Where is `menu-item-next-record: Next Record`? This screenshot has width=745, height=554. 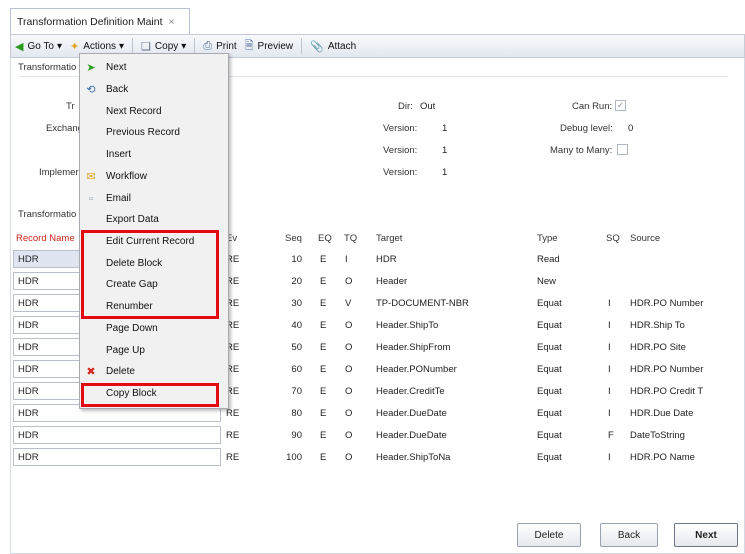
menu-item-next-record: Next Record is located at coordinates (154, 111).